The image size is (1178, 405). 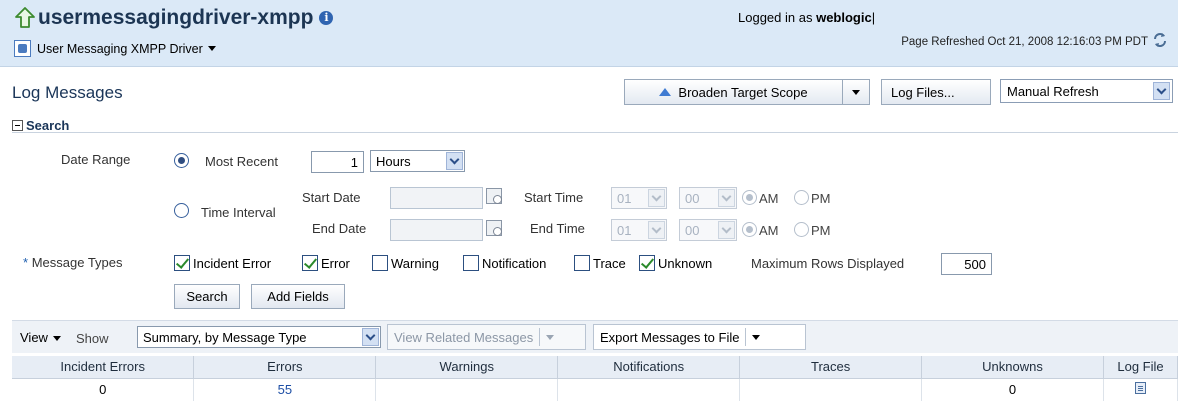 I want to click on start-minute-value: 00, so click(x=692, y=198).